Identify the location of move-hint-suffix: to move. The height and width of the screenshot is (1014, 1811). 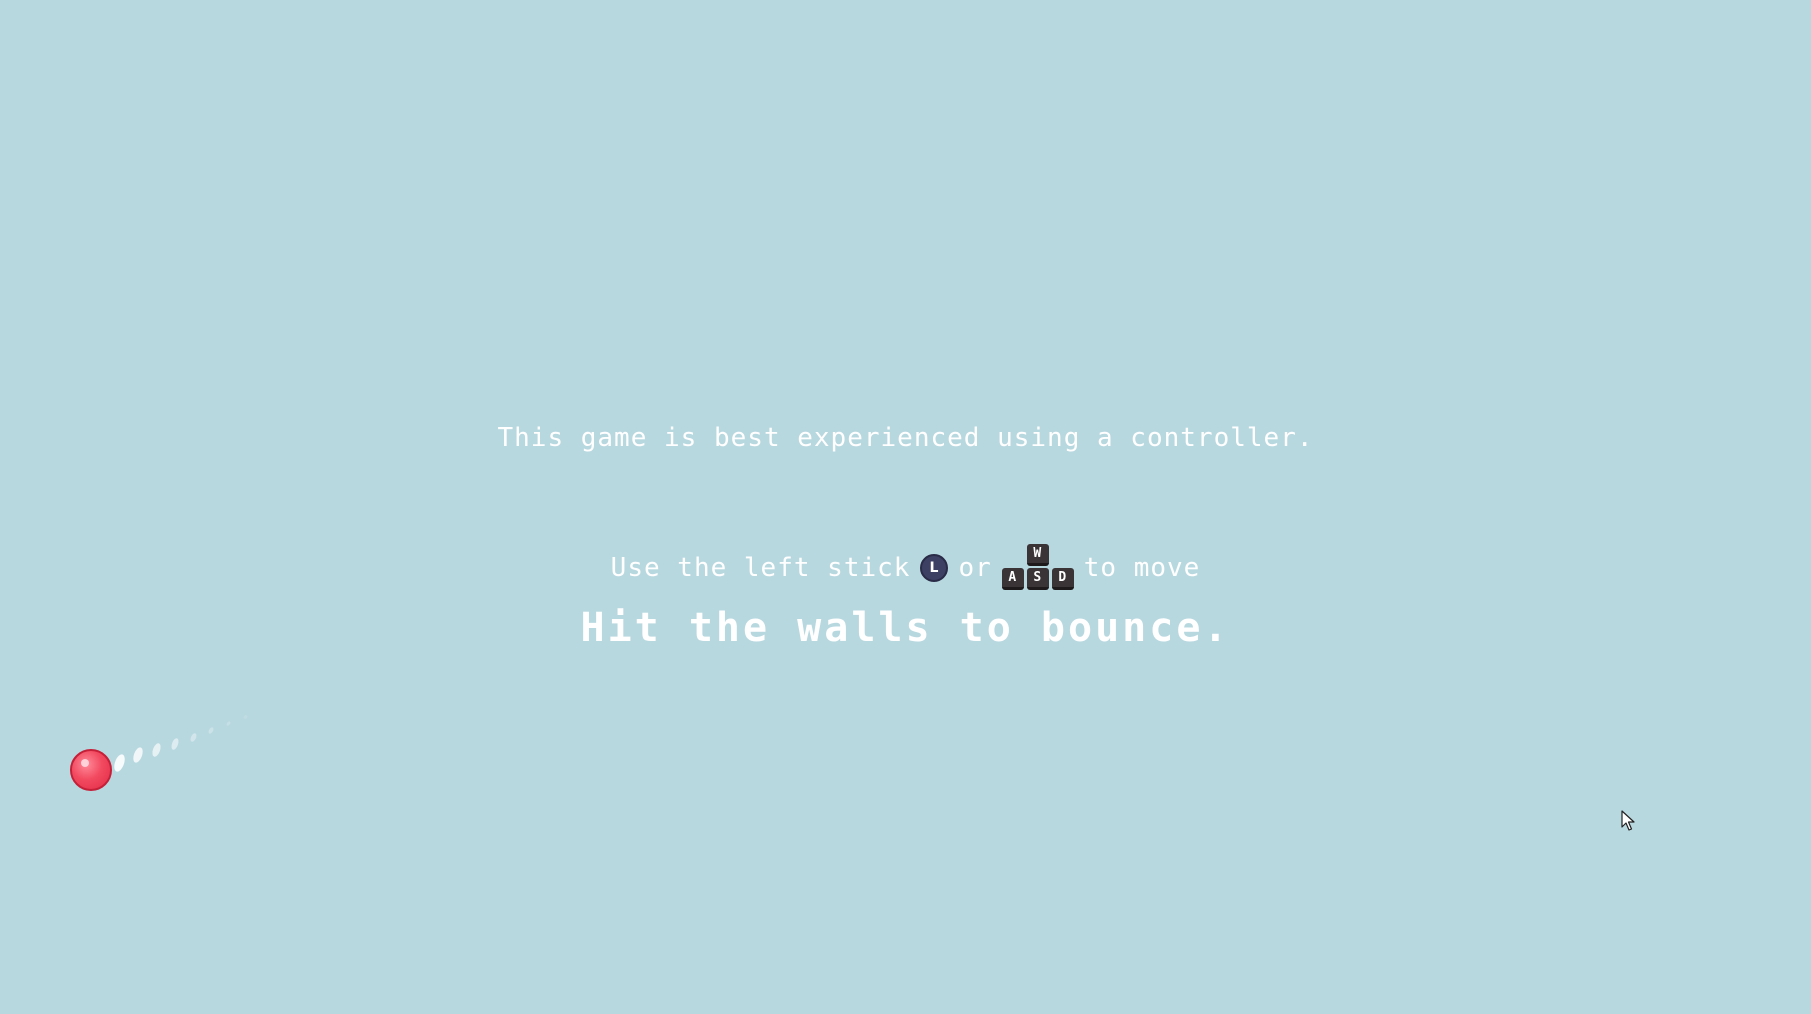
(1142, 568).